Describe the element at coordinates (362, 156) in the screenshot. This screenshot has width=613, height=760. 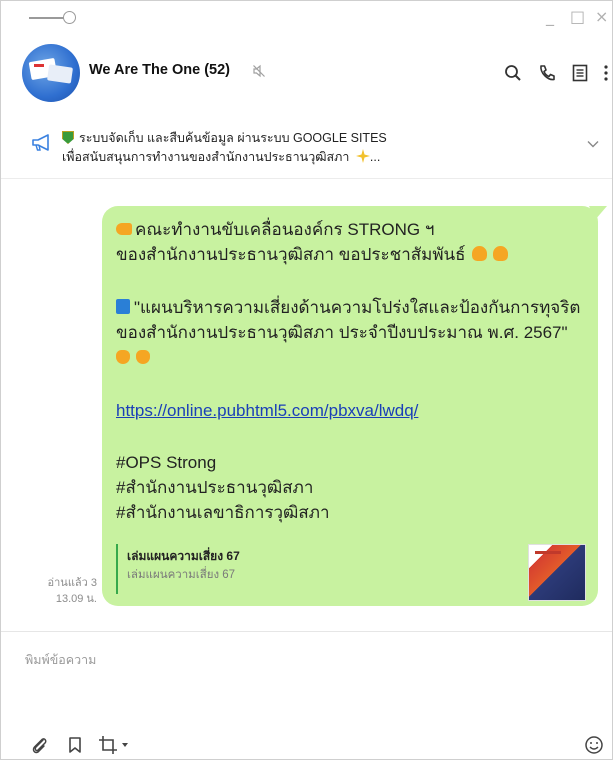
I see `sparkle-icon` at that location.